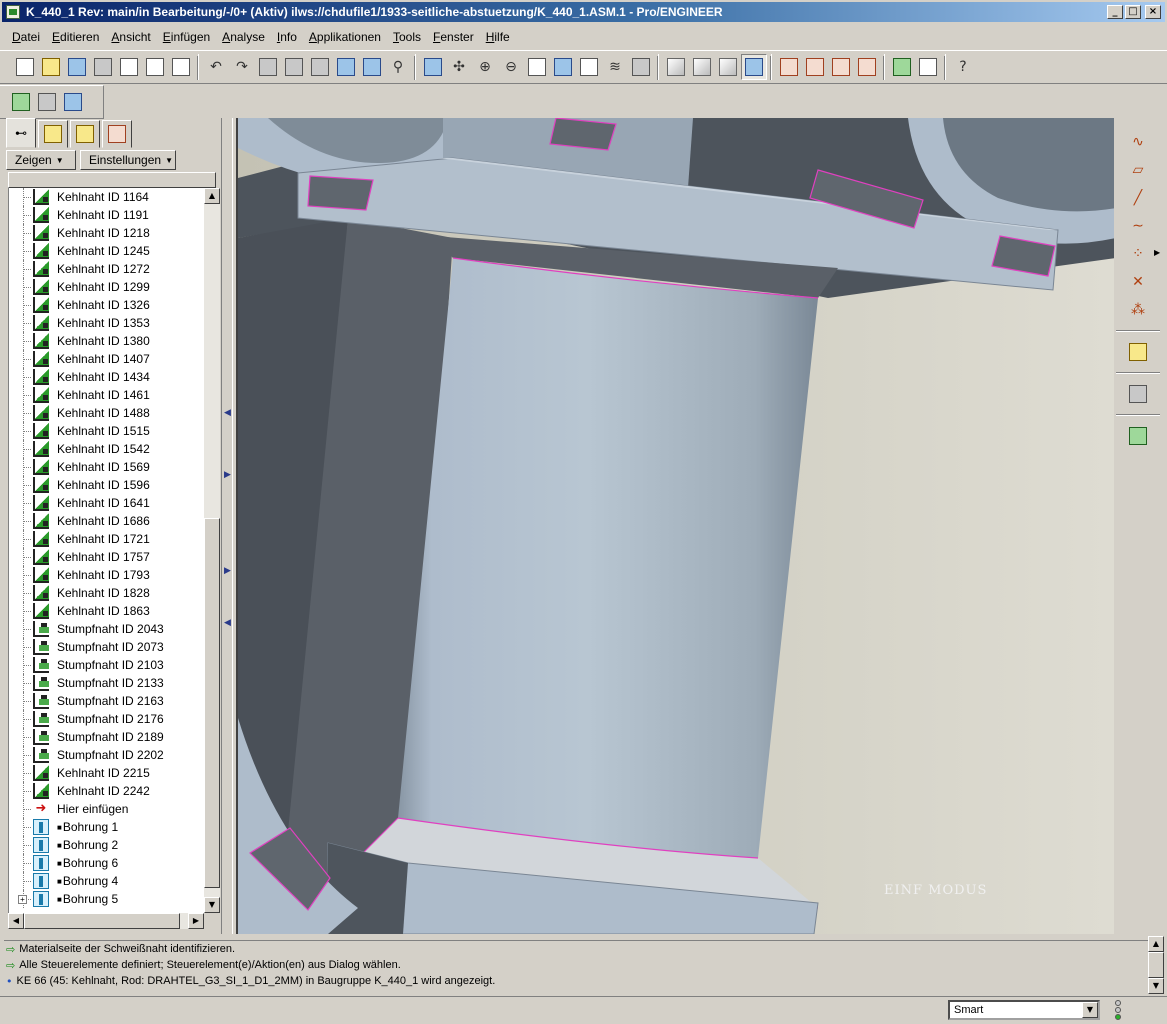  What do you see at coordinates (537, 67) in the screenshot?
I see `refit-icon` at bounding box center [537, 67].